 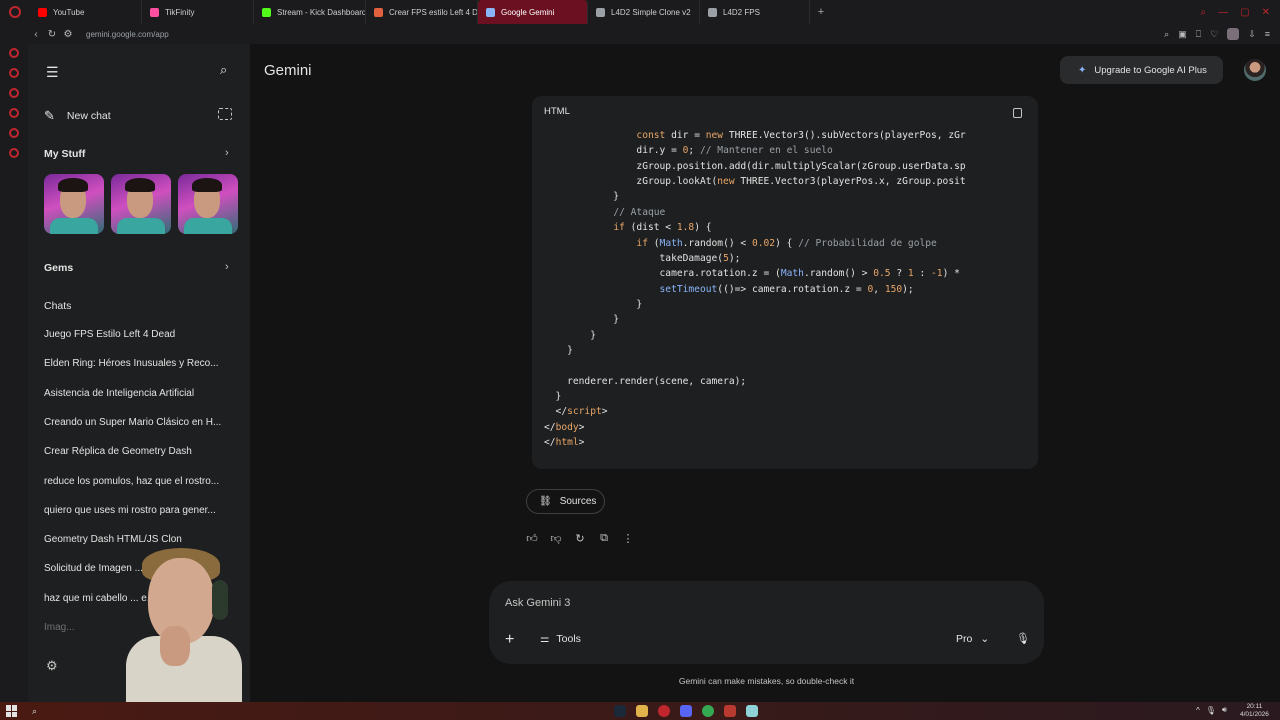 What do you see at coordinates (14, 93) in the screenshot?
I see `rail-messenger-icon` at bounding box center [14, 93].